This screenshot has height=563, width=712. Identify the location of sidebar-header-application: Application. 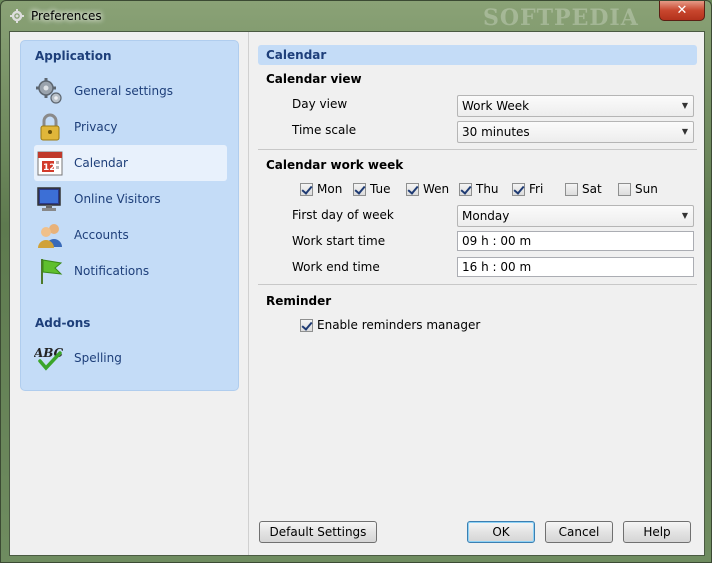
(73, 56).